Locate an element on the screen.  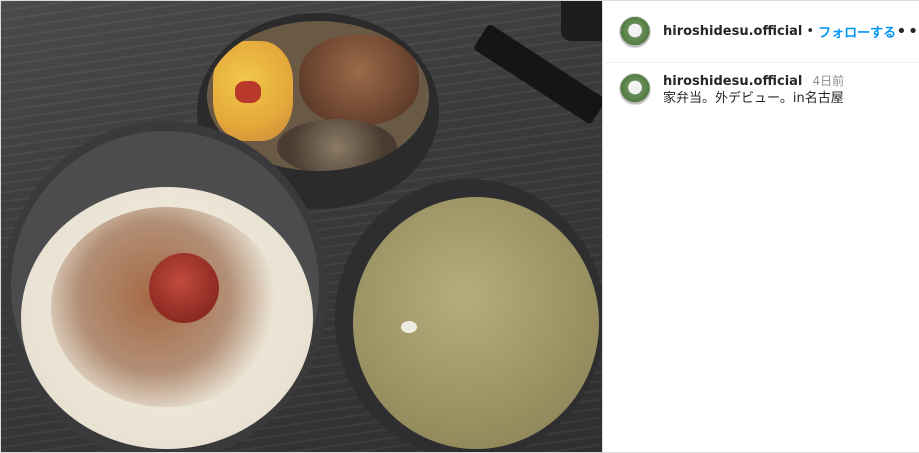
cup is located at coordinates (581, 21).